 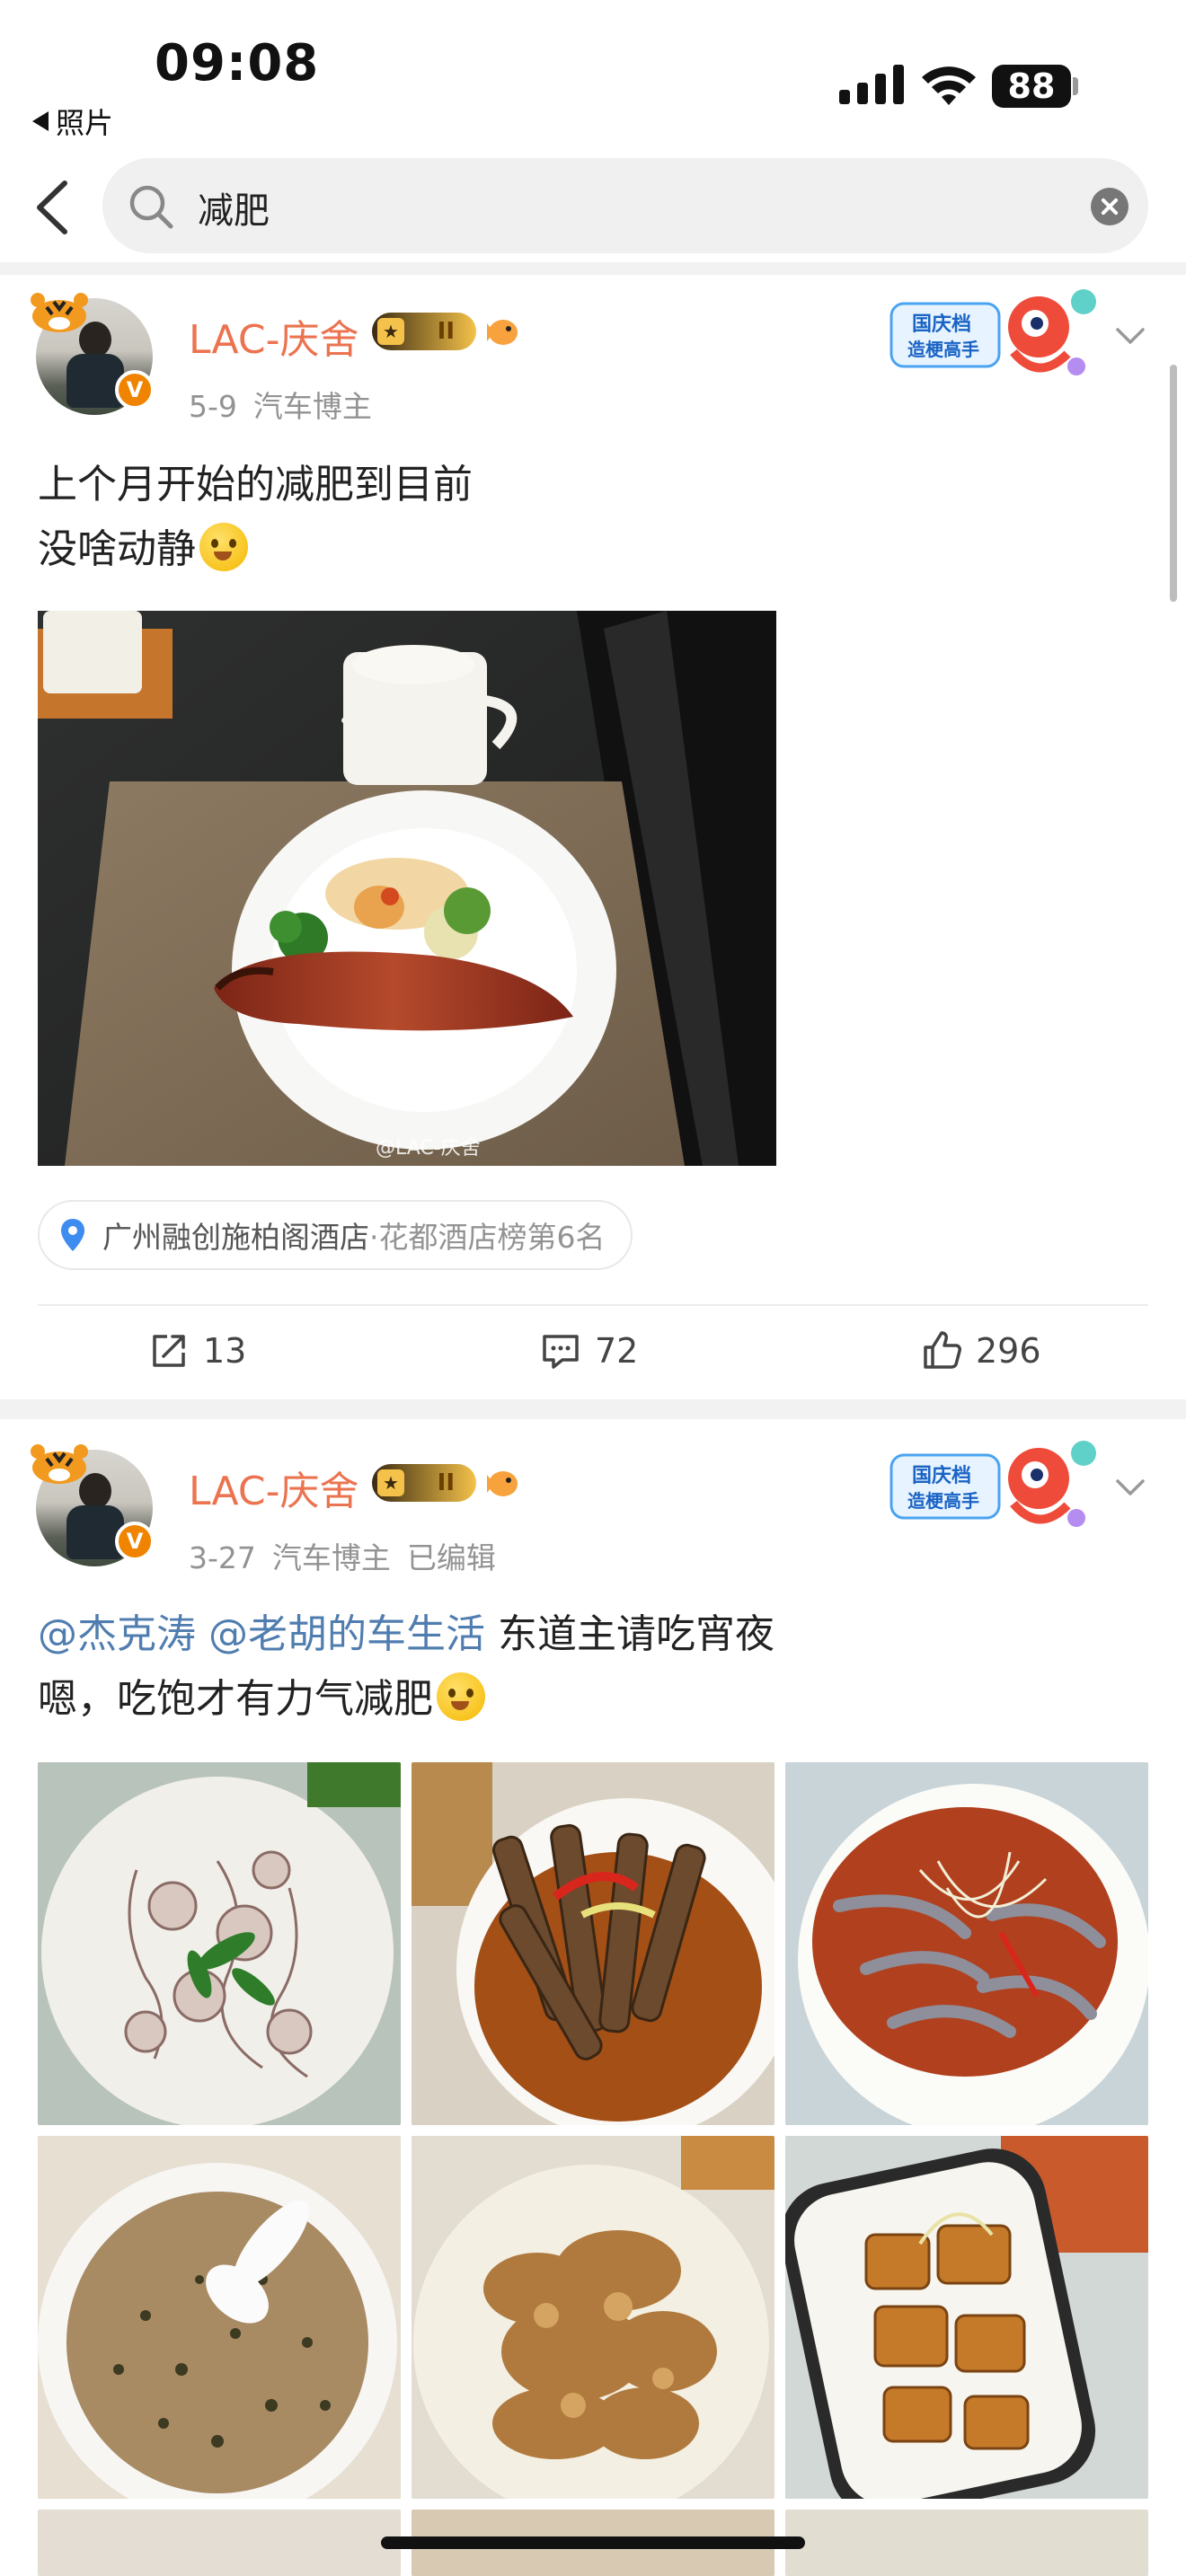 I want to click on post-image: @LAC-庆舍, so click(x=407, y=888).